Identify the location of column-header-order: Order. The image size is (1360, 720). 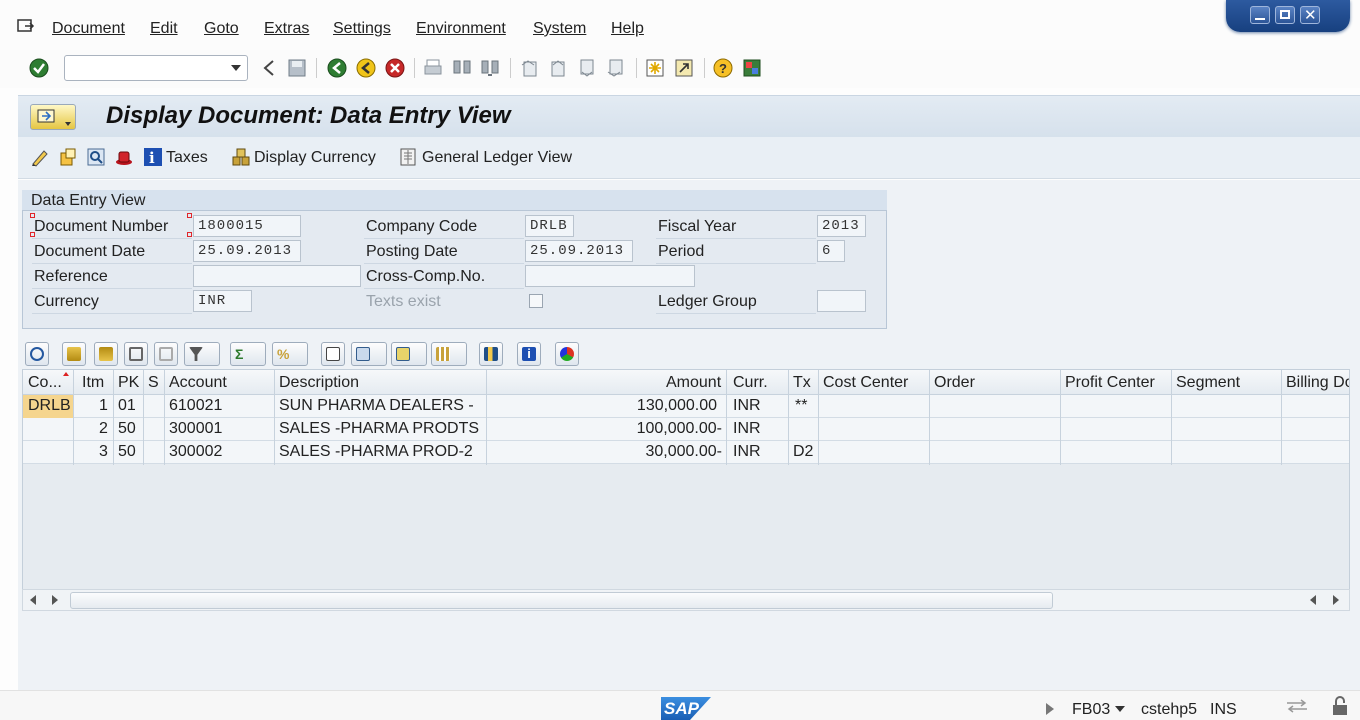
(954, 383).